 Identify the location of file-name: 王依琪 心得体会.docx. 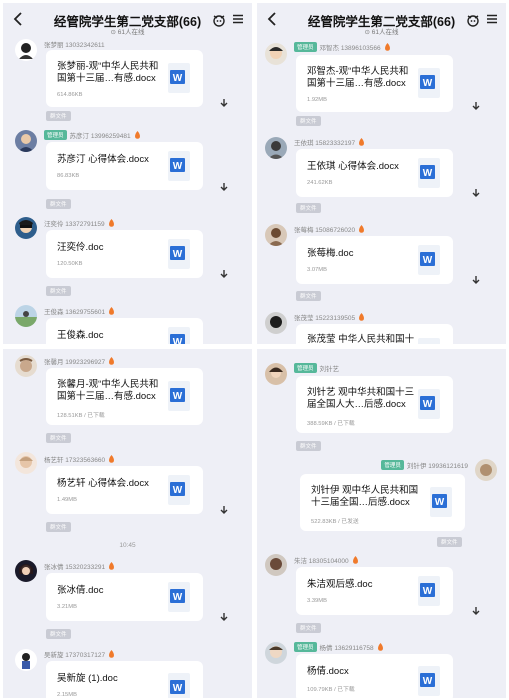
(353, 166).